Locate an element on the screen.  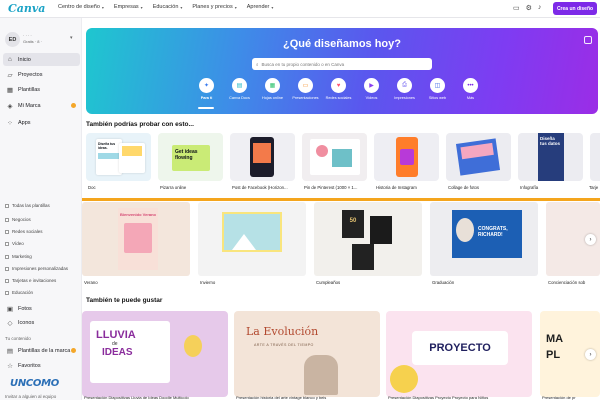
sidebar-item-favoritos: ☆ Favoritos is located at coordinates (41, 365).